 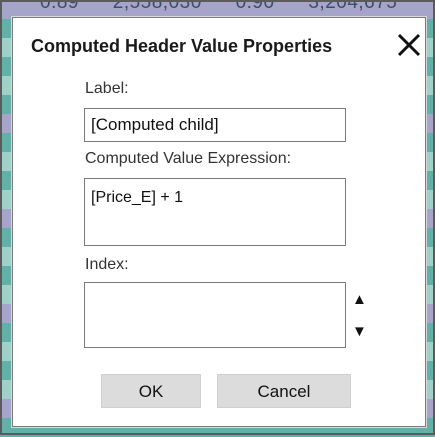 I want to click on close-button, so click(x=409, y=45).